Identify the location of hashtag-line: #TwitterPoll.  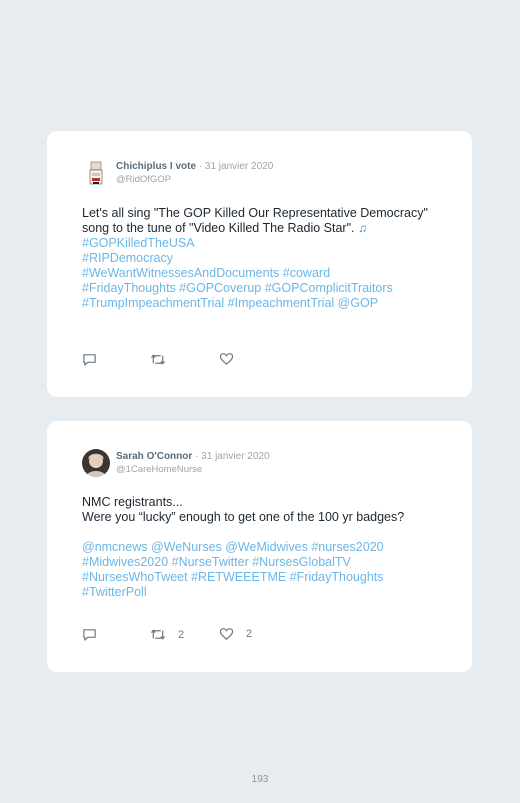
(114, 592).